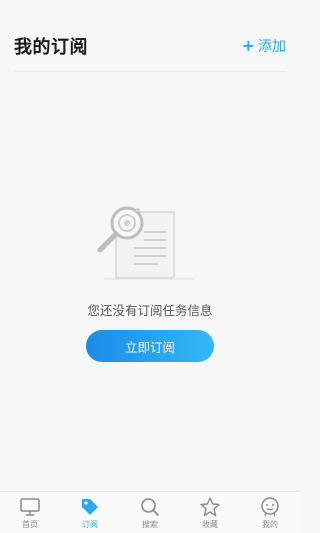 The height and width of the screenshot is (533, 320). I want to click on tab-subscribe: 订阅, so click(90, 512).